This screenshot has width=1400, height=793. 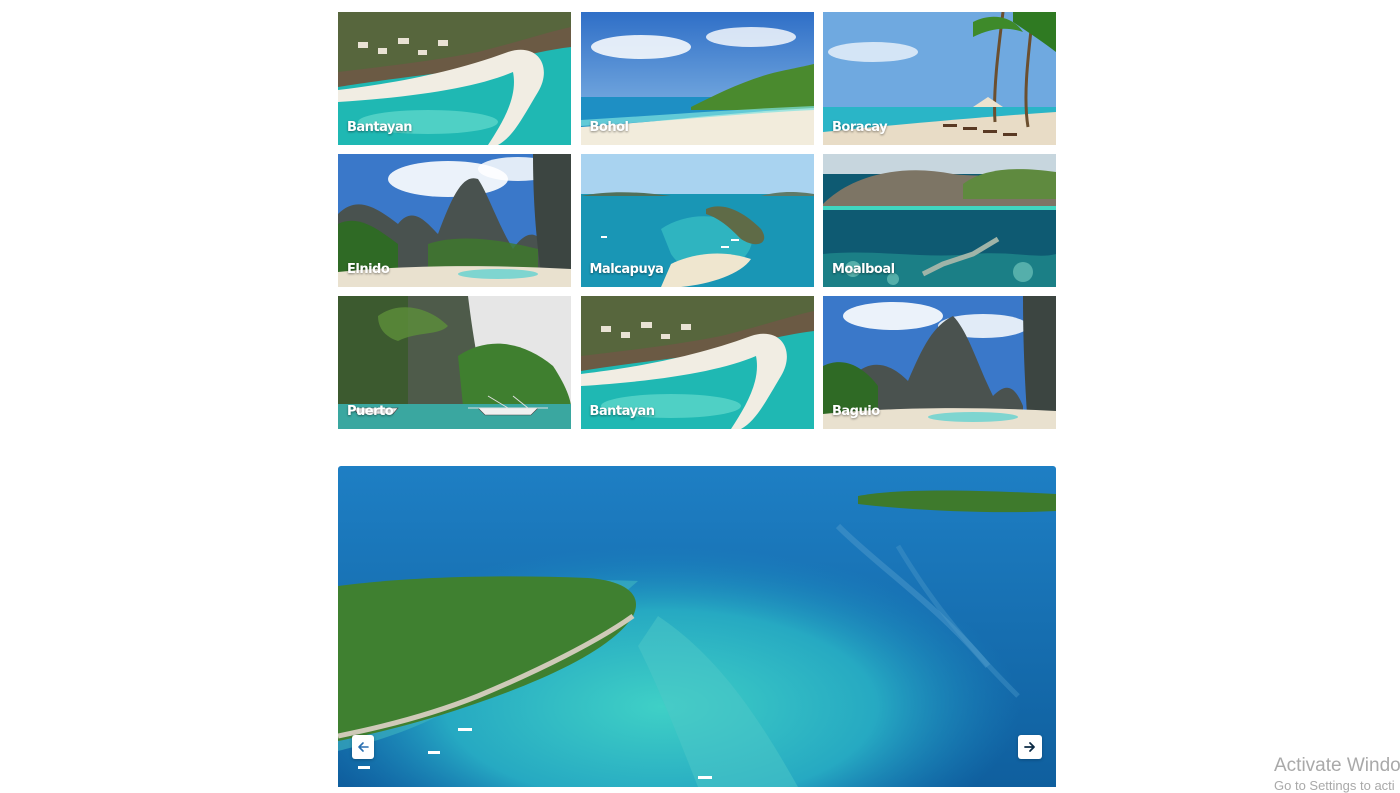 What do you see at coordinates (454, 220) in the screenshot?
I see `gallery-tile-elnido: Elnido` at bounding box center [454, 220].